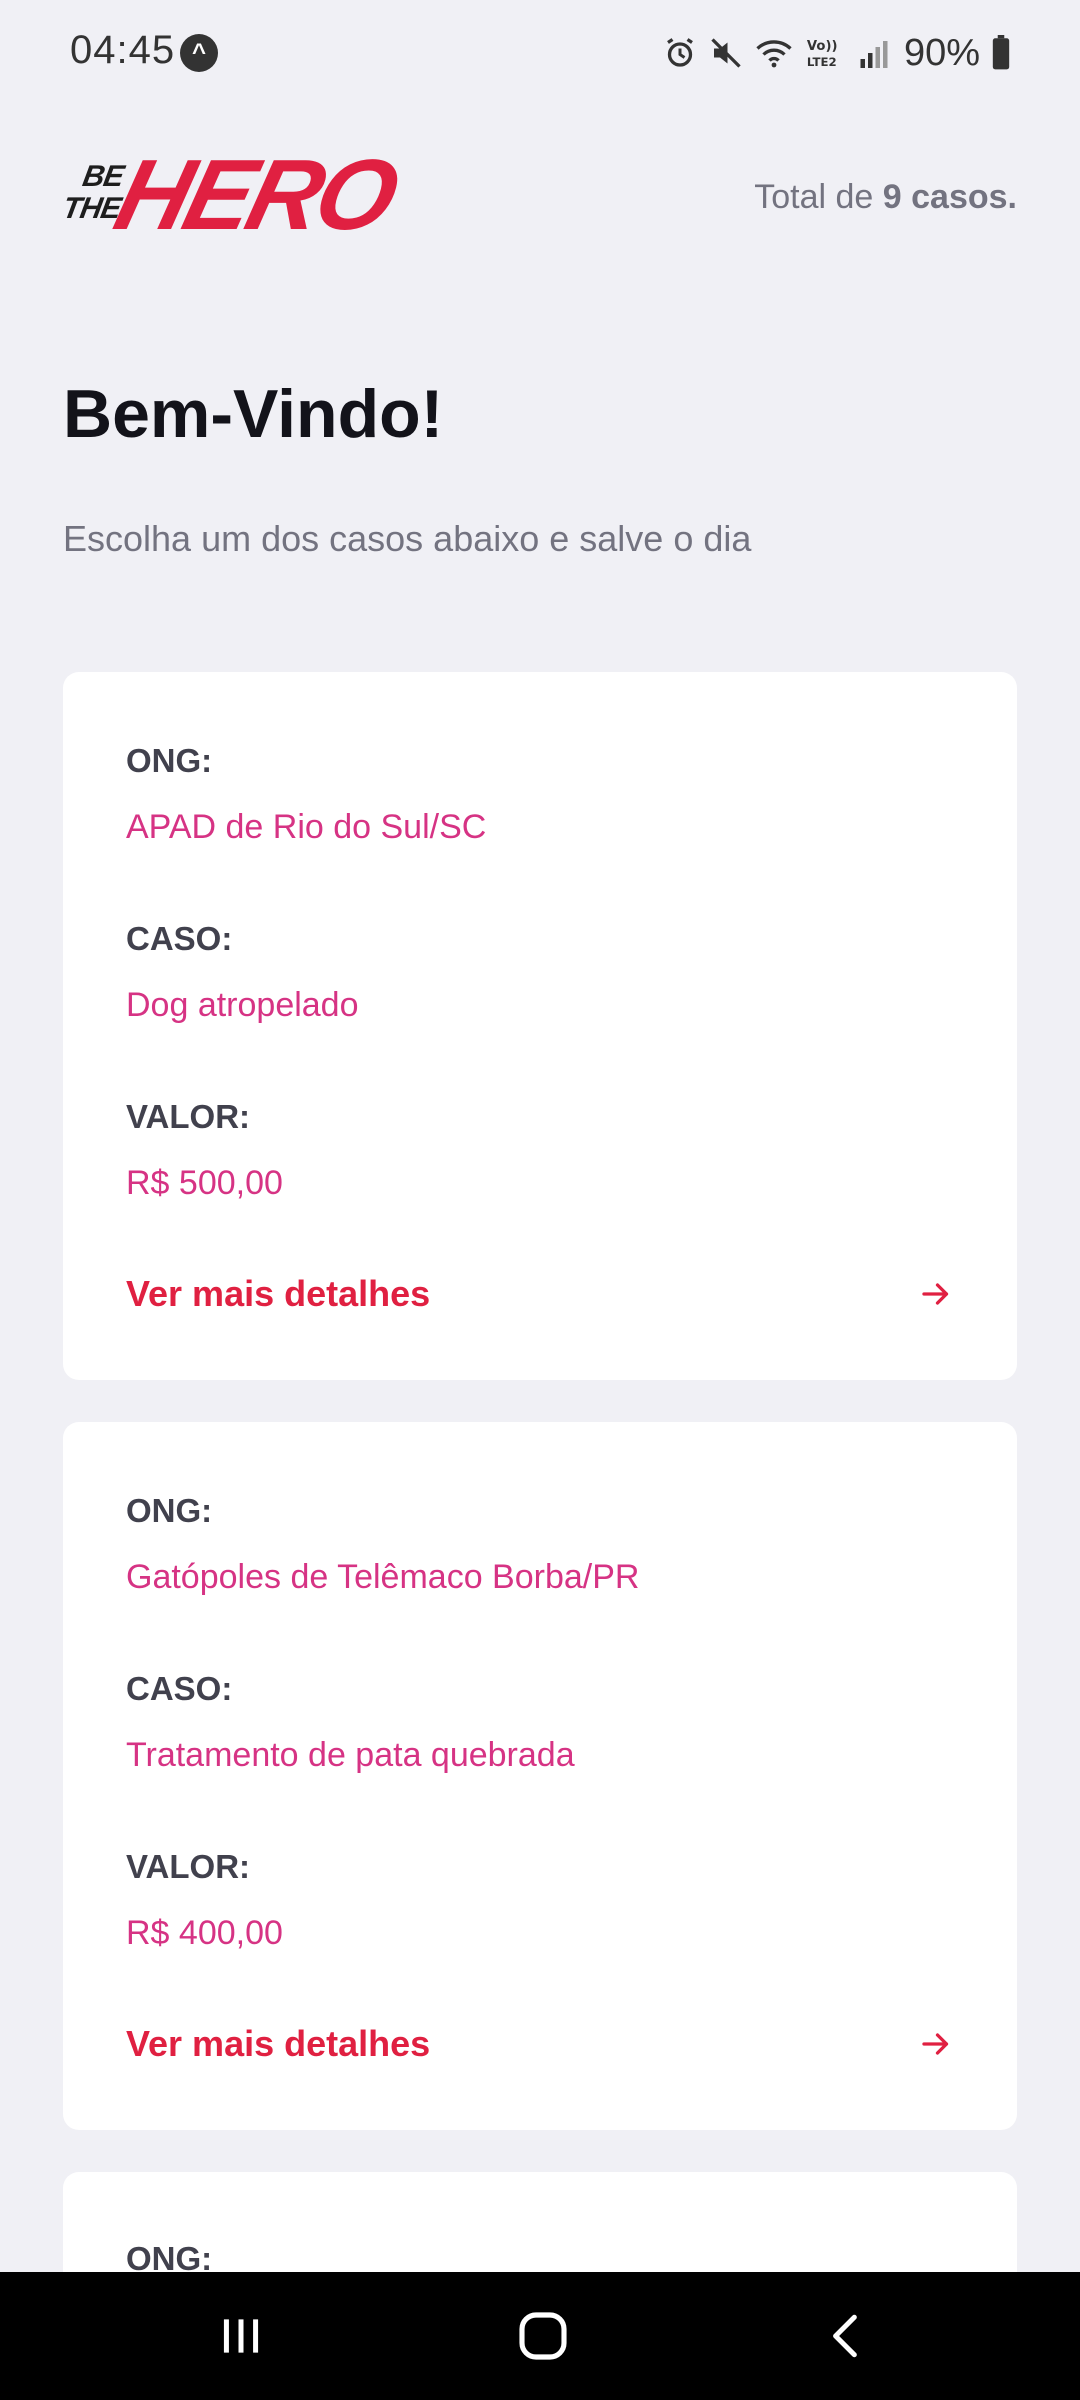 This screenshot has height=2400, width=1080. What do you see at coordinates (941, 52) in the screenshot?
I see `battery-percentage: 90%` at bounding box center [941, 52].